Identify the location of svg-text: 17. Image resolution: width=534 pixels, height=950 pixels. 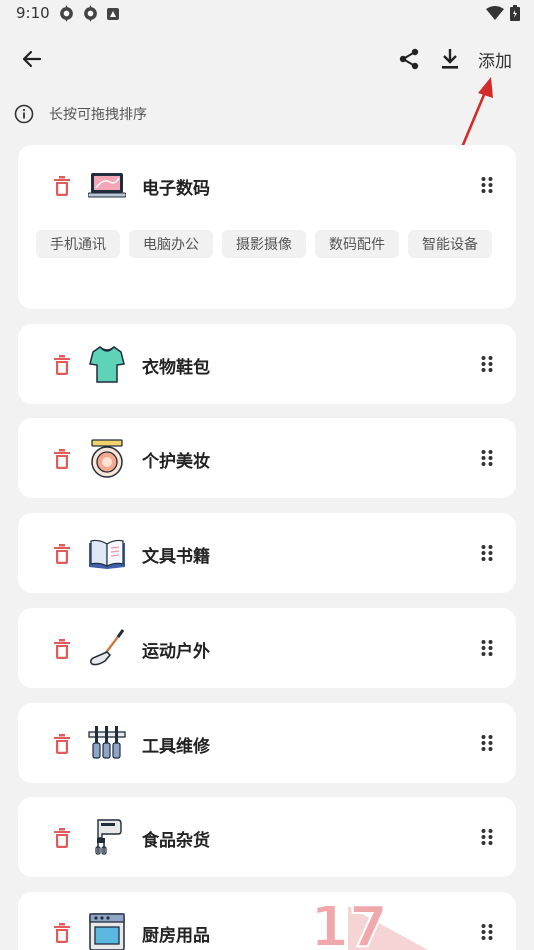
(349, 922).